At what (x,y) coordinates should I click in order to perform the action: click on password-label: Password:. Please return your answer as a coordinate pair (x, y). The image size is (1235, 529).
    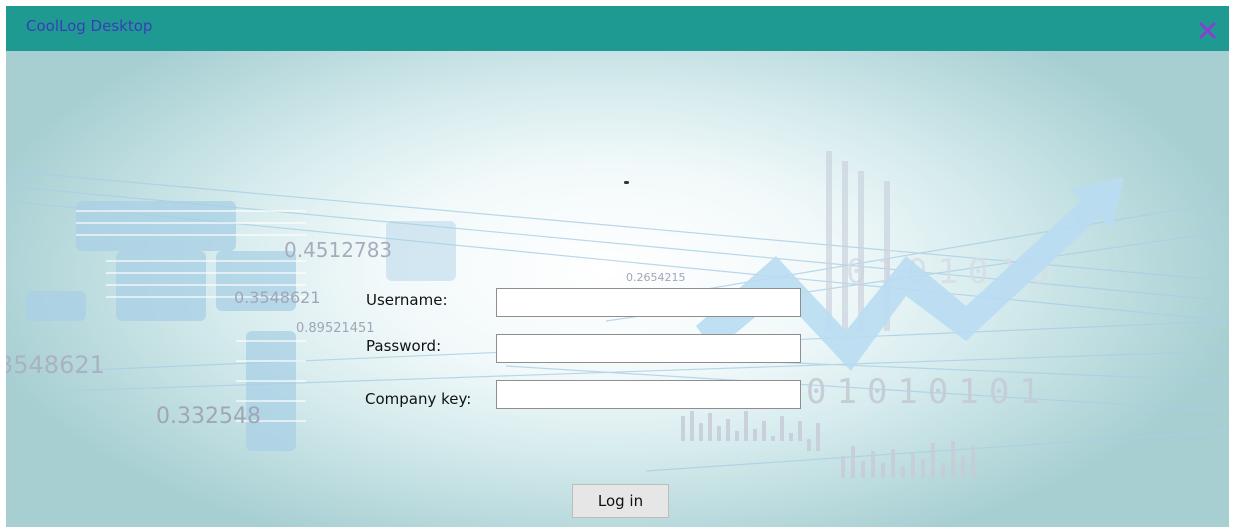
    Looking at the image, I should click on (404, 346).